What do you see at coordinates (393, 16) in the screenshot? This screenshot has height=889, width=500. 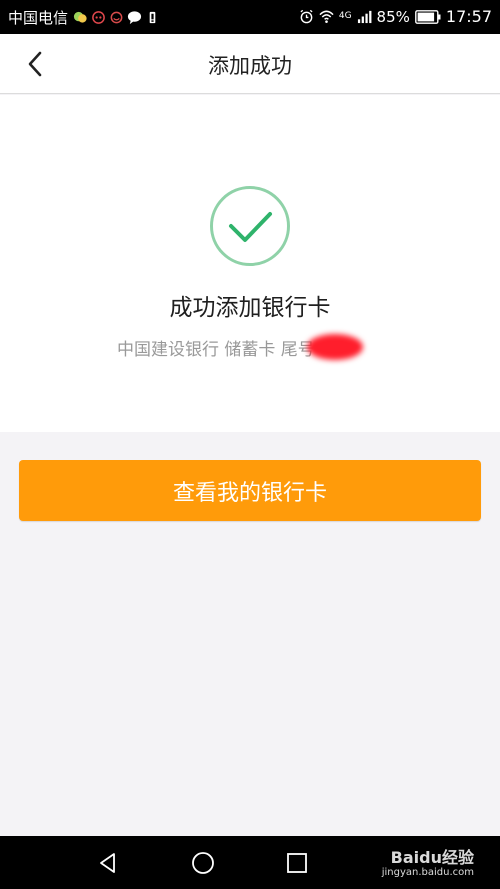 I see `battery-percent: 85%` at bounding box center [393, 16].